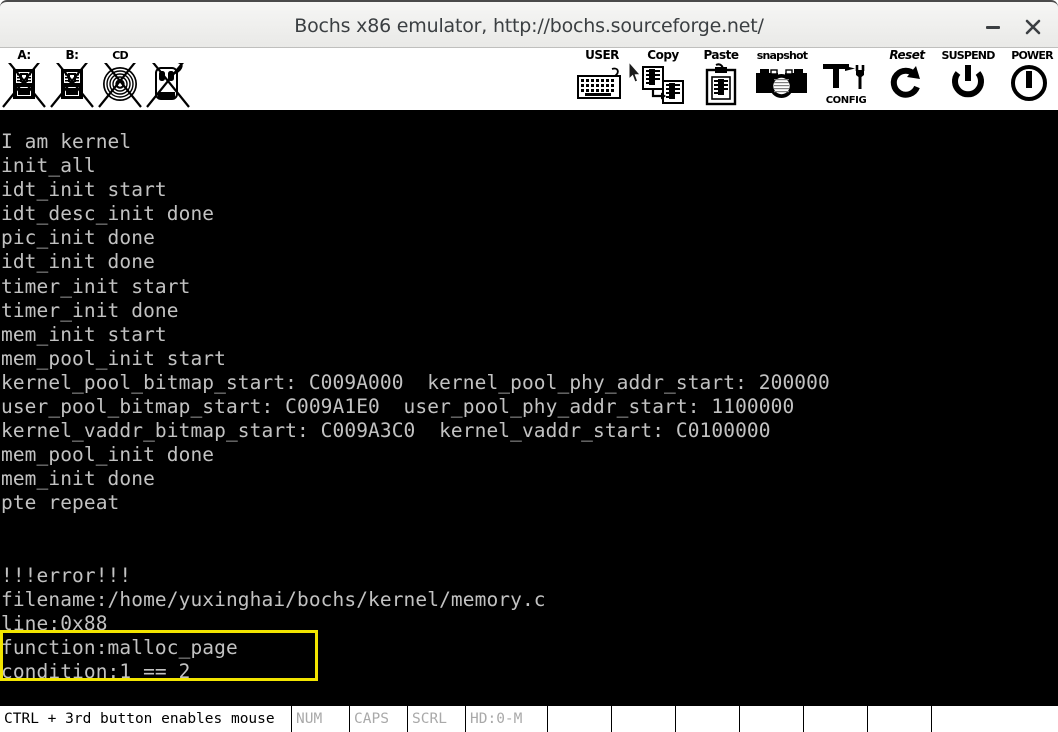  What do you see at coordinates (146, 719) in the screenshot?
I see `statusbar-message: CTRL + 3rd button enables mouse` at bounding box center [146, 719].